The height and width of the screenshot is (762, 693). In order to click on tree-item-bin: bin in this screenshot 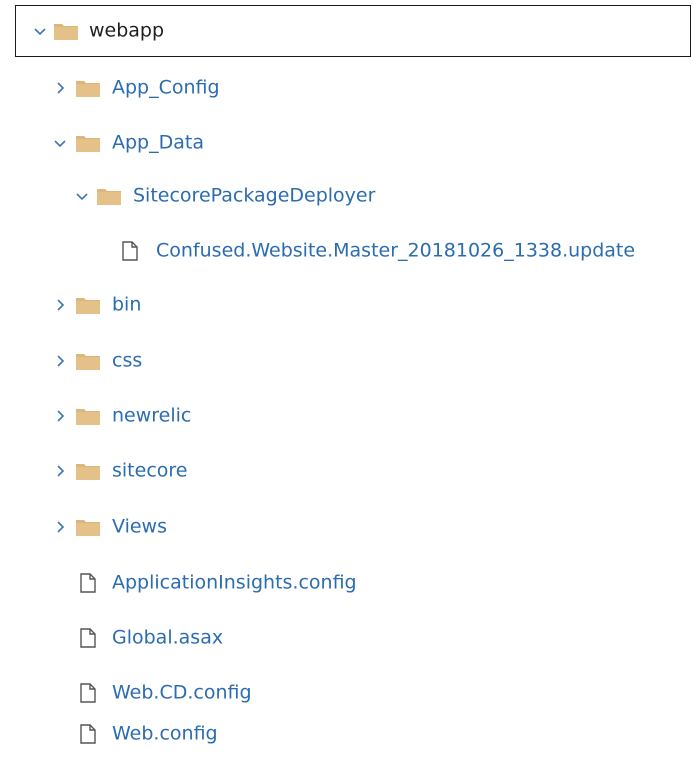, I will do `click(346, 305)`.